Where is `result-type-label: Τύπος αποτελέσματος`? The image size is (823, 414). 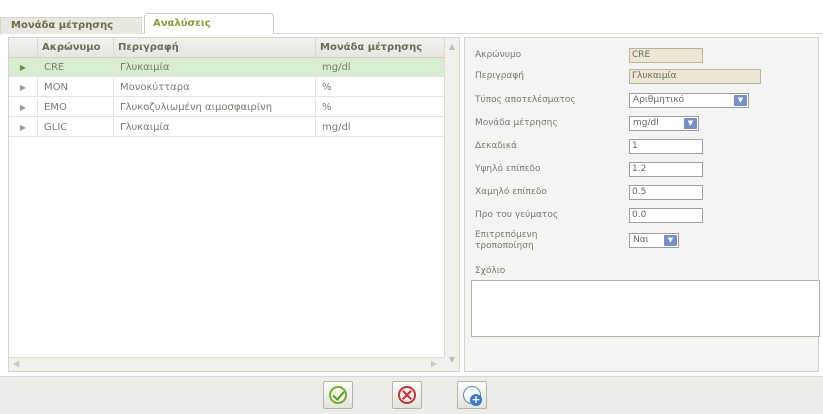 result-type-label: Τύπος αποτελέσματος is located at coordinates (525, 100).